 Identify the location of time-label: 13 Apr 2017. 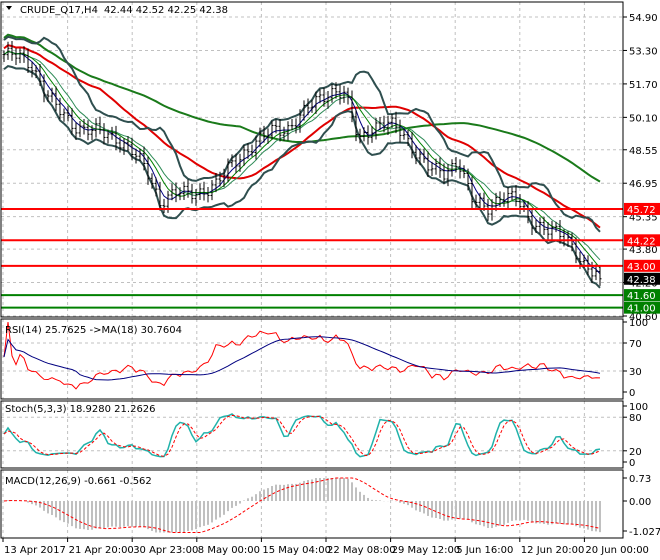
(35, 550).